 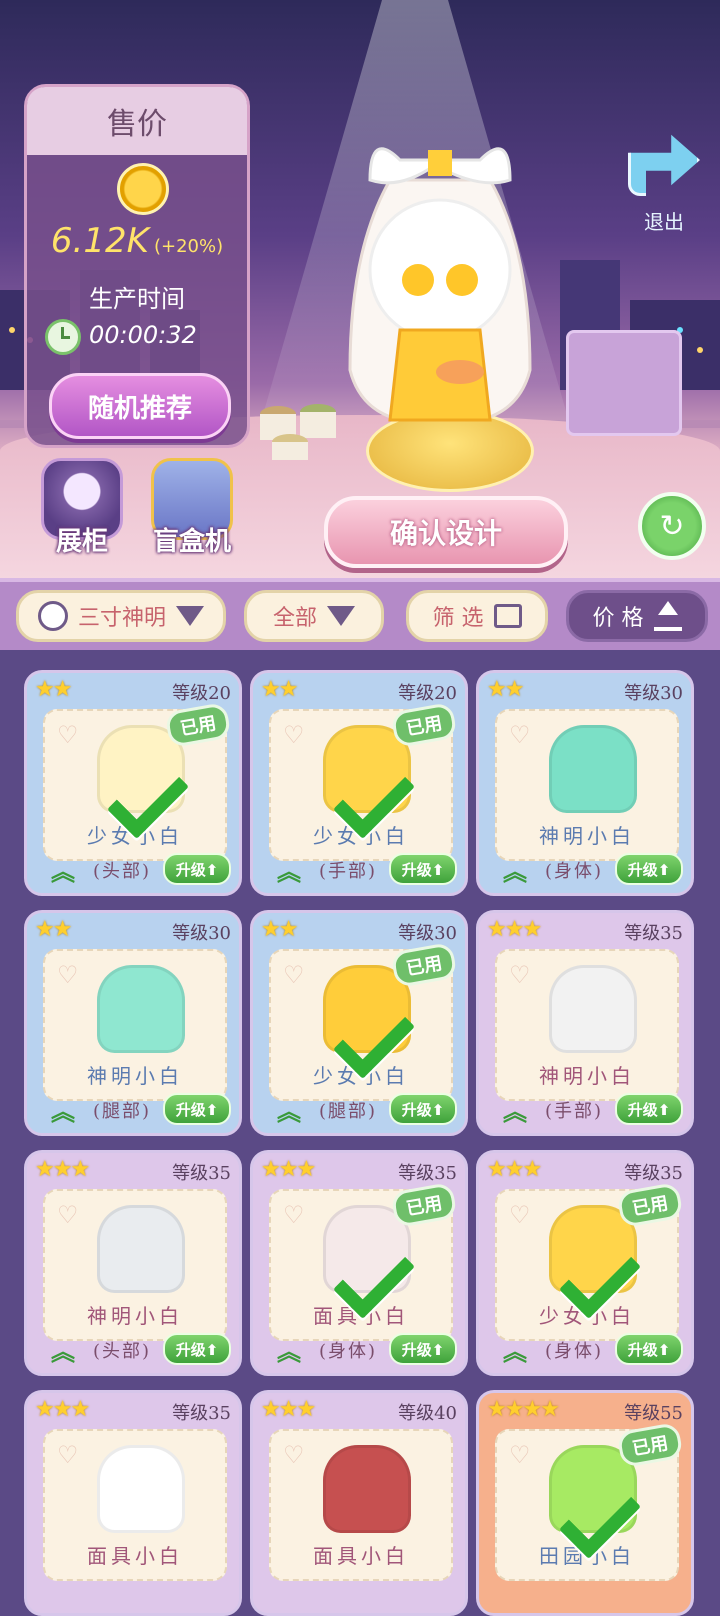 What do you see at coordinates (427, 1413) in the screenshot?
I see `item-level: 等级40` at bounding box center [427, 1413].